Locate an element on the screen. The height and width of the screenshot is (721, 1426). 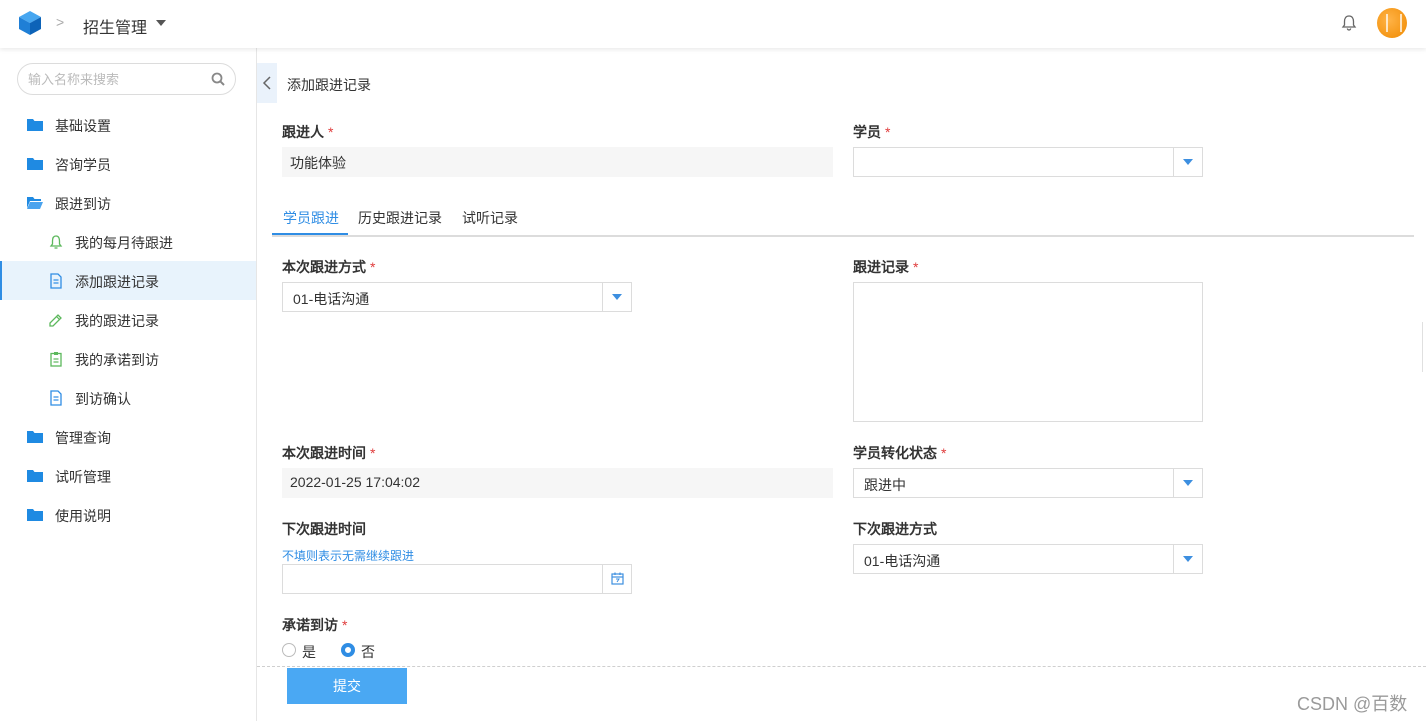
student-label: 学员 * is located at coordinates (872, 132).